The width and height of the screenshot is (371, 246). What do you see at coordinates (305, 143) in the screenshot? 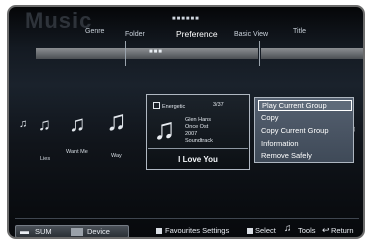
I see `menu-item-information: Information` at bounding box center [305, 143].